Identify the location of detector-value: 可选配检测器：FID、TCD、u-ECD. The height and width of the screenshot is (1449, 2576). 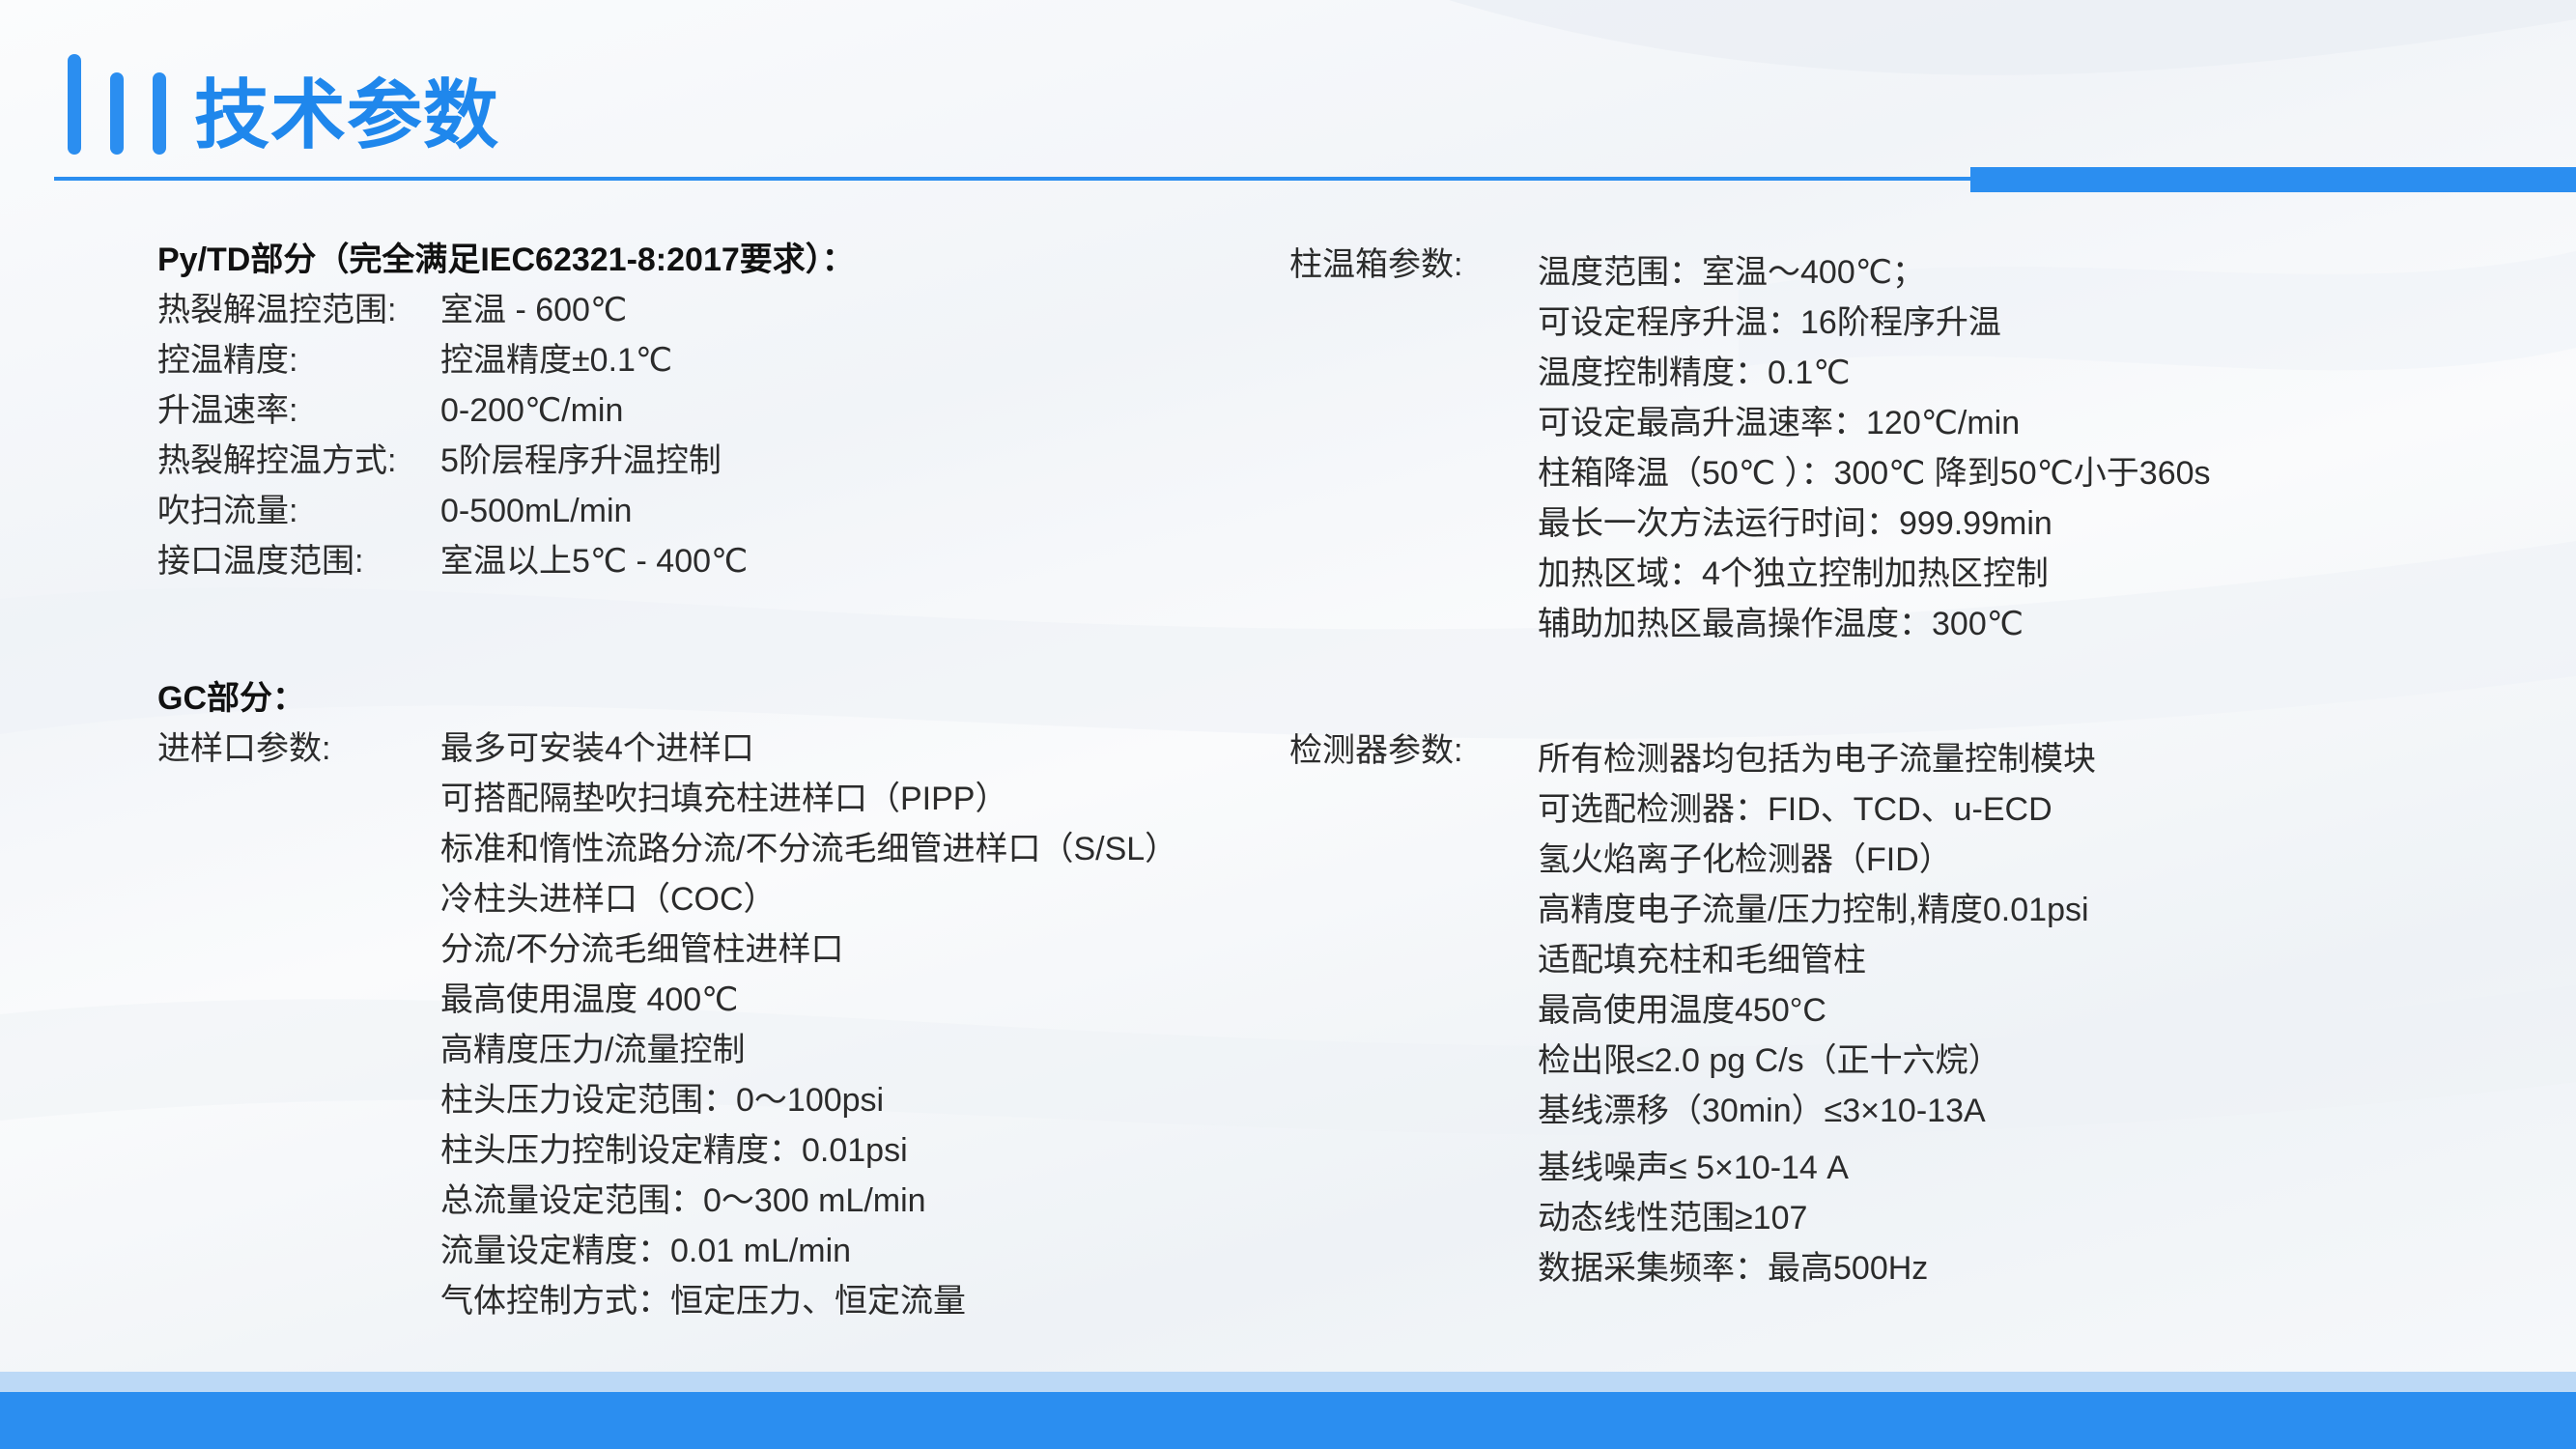
(1795, 809).